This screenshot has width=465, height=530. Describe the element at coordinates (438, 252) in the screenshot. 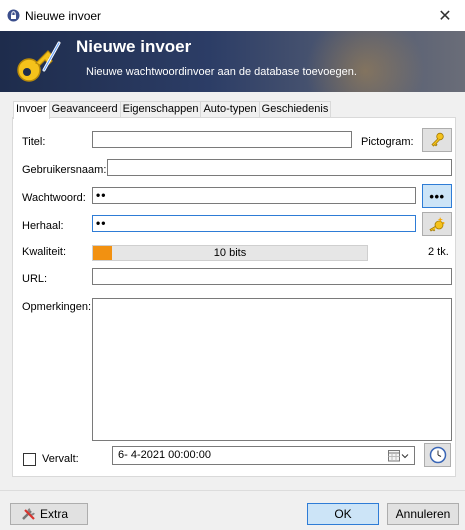

I see `quality-chars: 2 tk.` at that location.